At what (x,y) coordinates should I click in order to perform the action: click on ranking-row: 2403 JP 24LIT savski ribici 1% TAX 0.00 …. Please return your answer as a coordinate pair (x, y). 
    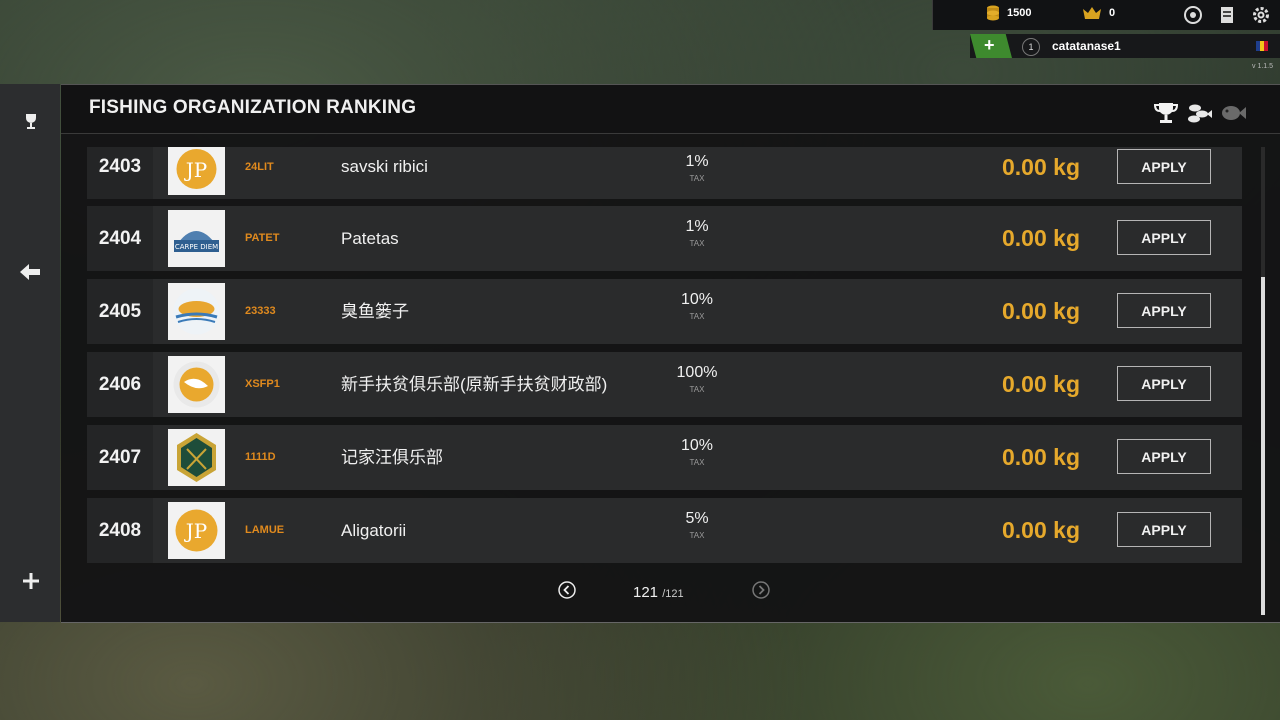
    Looking at the image, I should click on (664, 173).